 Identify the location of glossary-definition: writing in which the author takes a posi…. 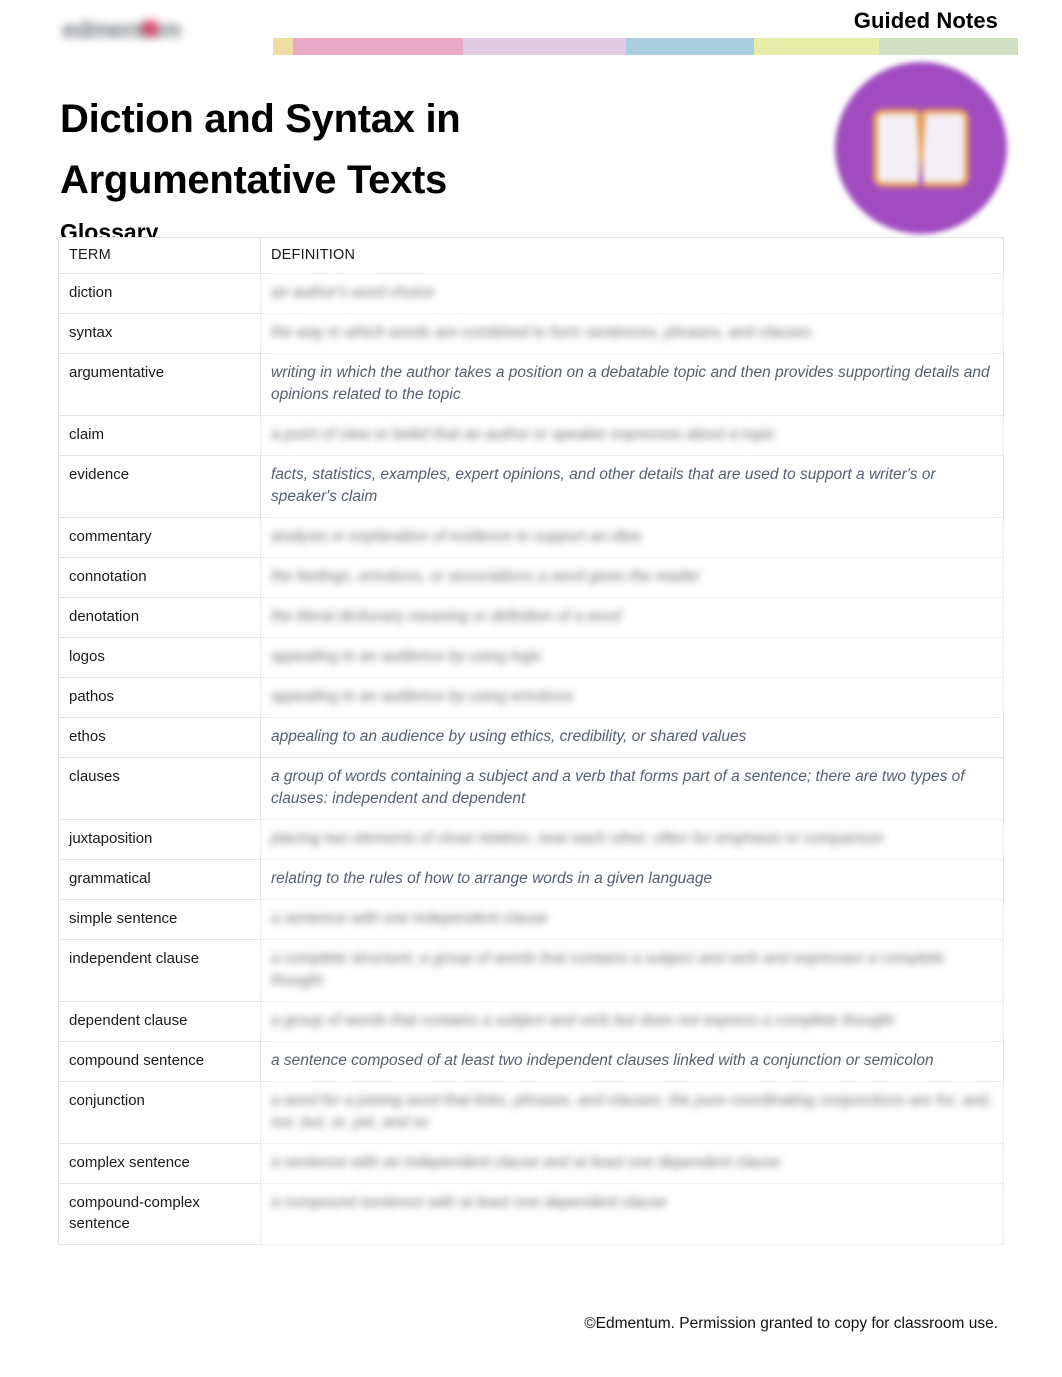
(632, 384).